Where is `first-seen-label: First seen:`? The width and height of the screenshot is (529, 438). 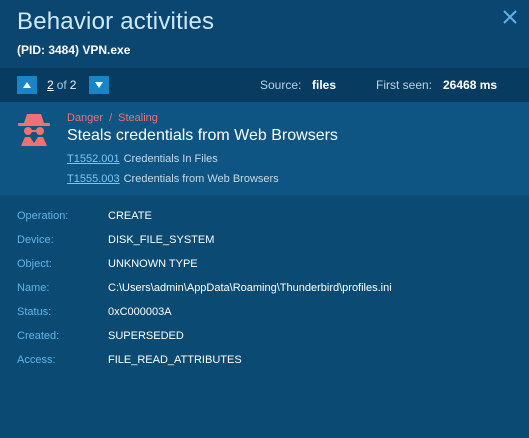
first-seen-label: First seen: is located at coordinates (404, 85).